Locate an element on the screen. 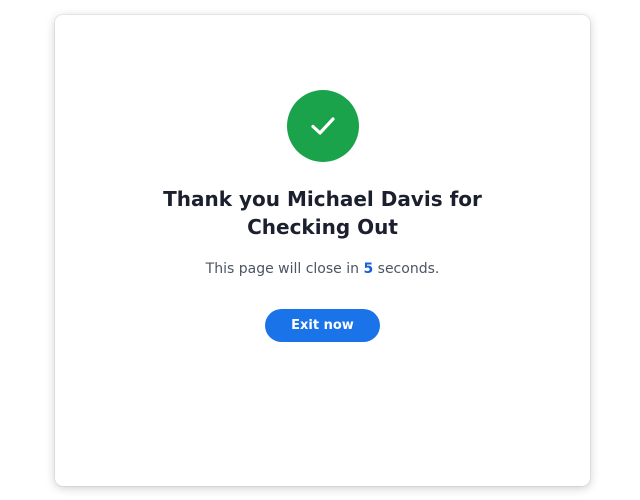 This screenshot has width=640, height=500. title-line-2: Checking Out is located at coordinates (322, 227).